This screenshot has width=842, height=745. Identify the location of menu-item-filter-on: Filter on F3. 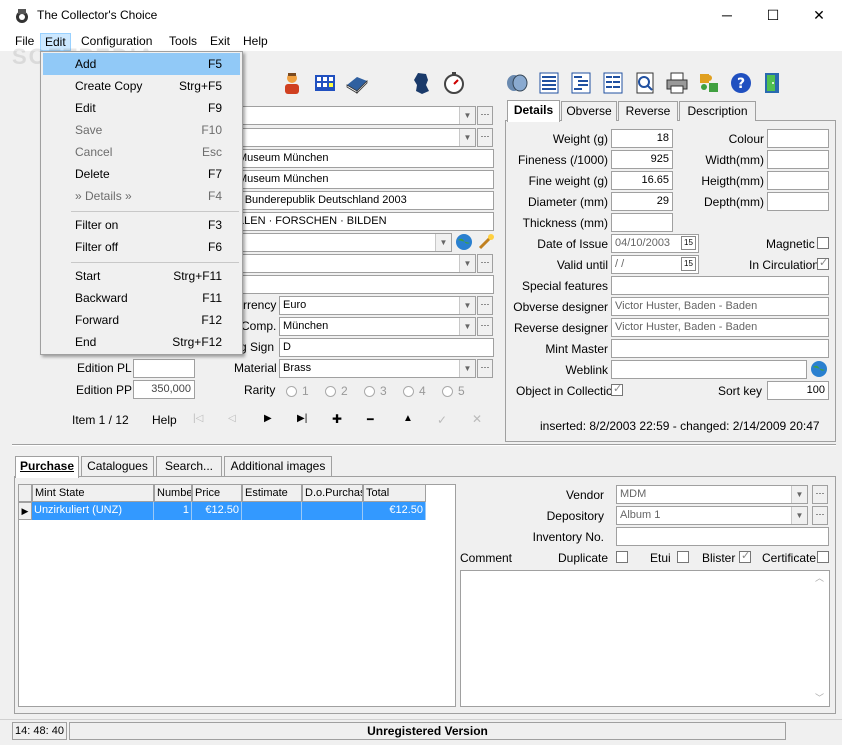
(141, 225).